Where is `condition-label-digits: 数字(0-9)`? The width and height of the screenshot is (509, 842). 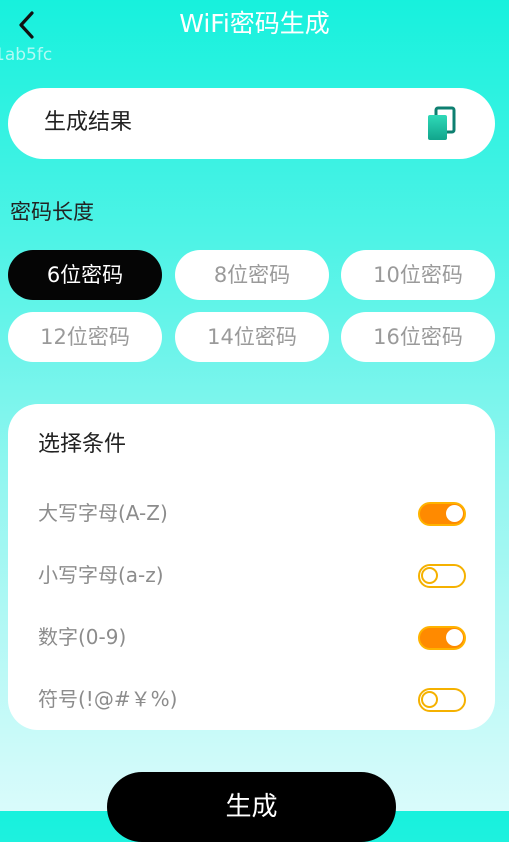 condition-label-digits: 数字(0-9) is located at coordinates (82, 637).